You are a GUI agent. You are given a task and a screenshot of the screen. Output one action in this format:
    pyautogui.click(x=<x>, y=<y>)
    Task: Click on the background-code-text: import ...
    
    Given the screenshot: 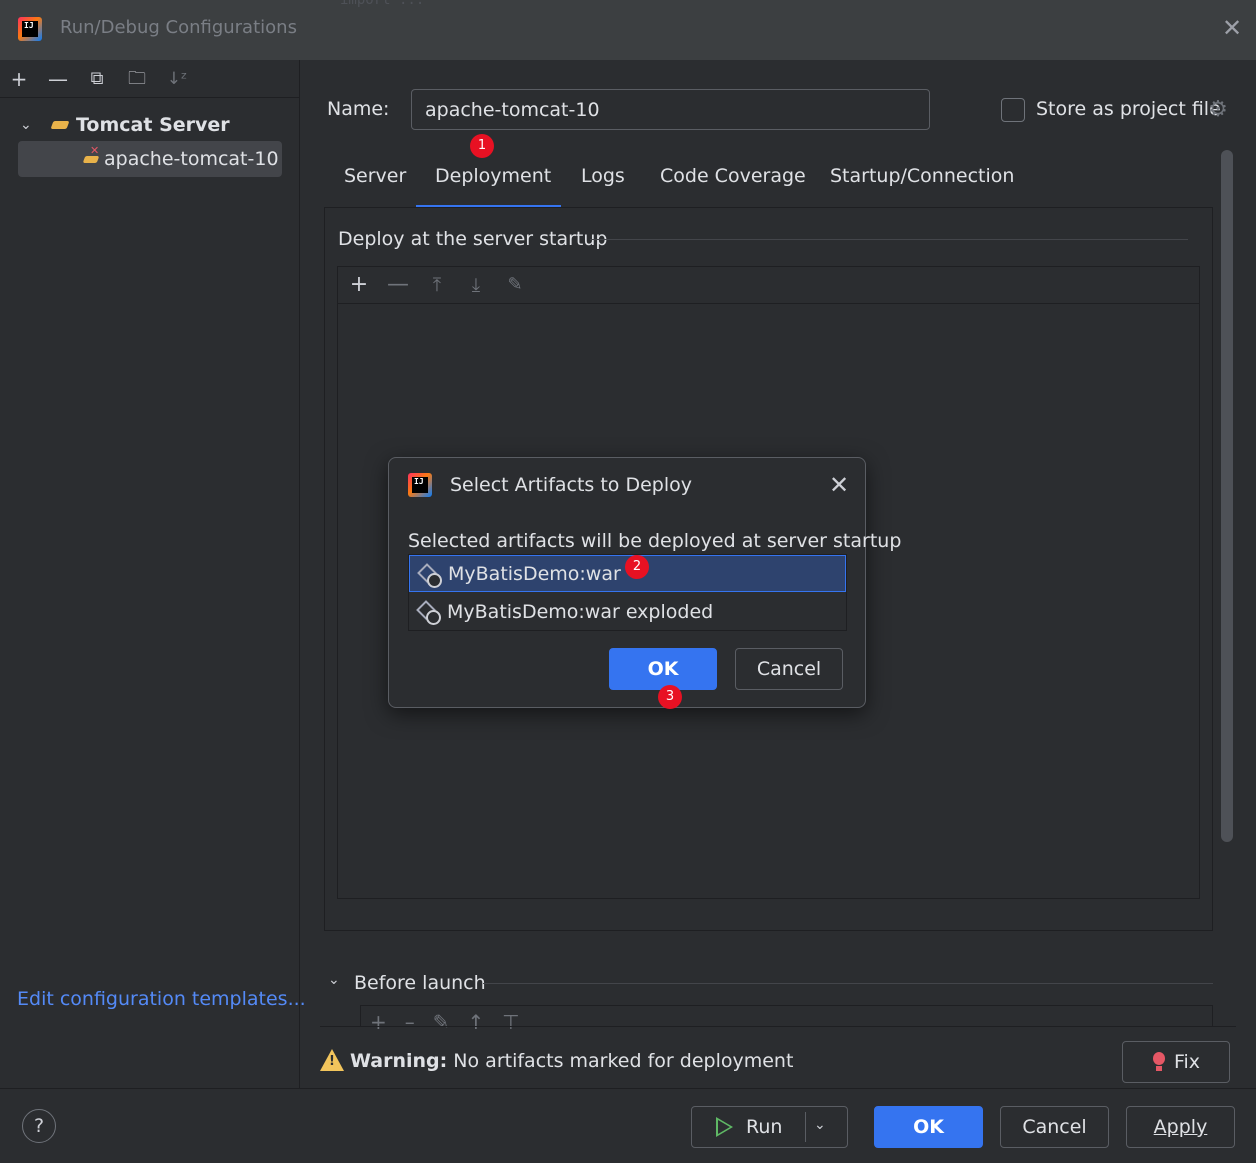 What is the action you would take?
    pyautogui.click(x=382, y=4)
    